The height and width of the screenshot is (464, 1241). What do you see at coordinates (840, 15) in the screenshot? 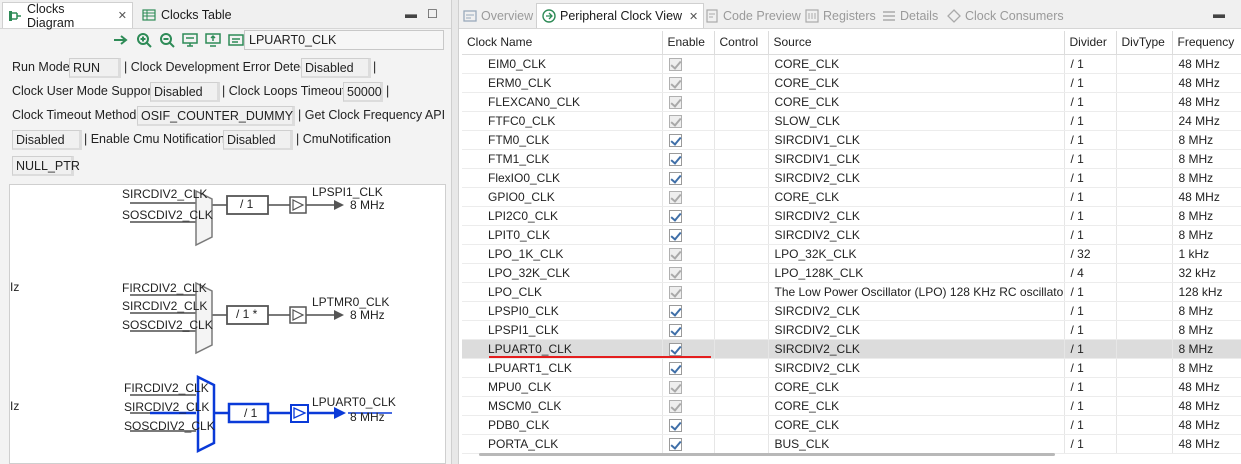
I see `tab-registers: Registers` at bounding box center [840, 15].